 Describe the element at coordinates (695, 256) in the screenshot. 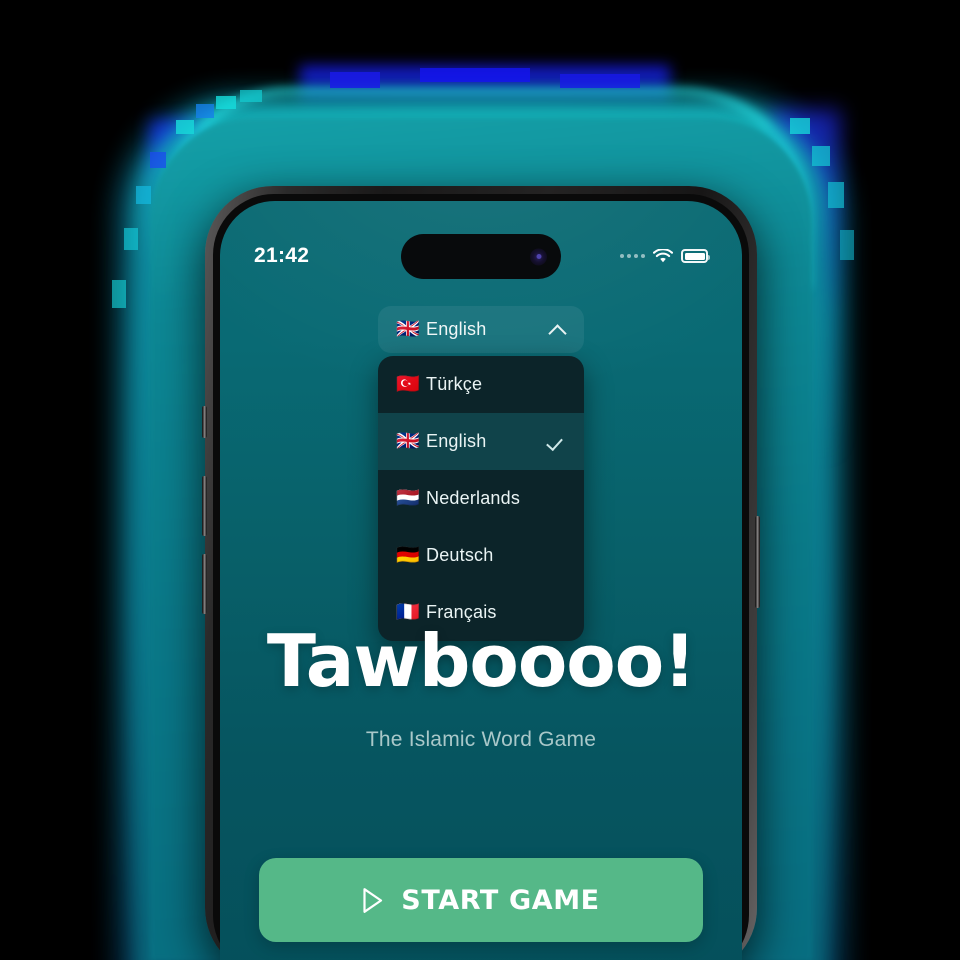

I see `battery-full-icon` at that location.